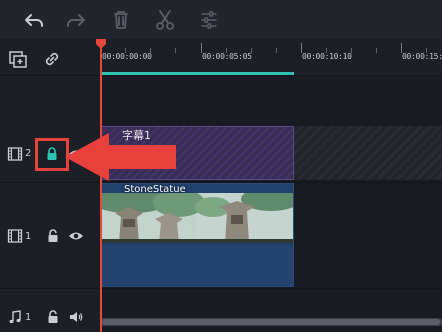 This screenshot has height=332, width=442. Describe the element at coordinates (121, 20) in the screenshot. I see `delete-icon` at that location.